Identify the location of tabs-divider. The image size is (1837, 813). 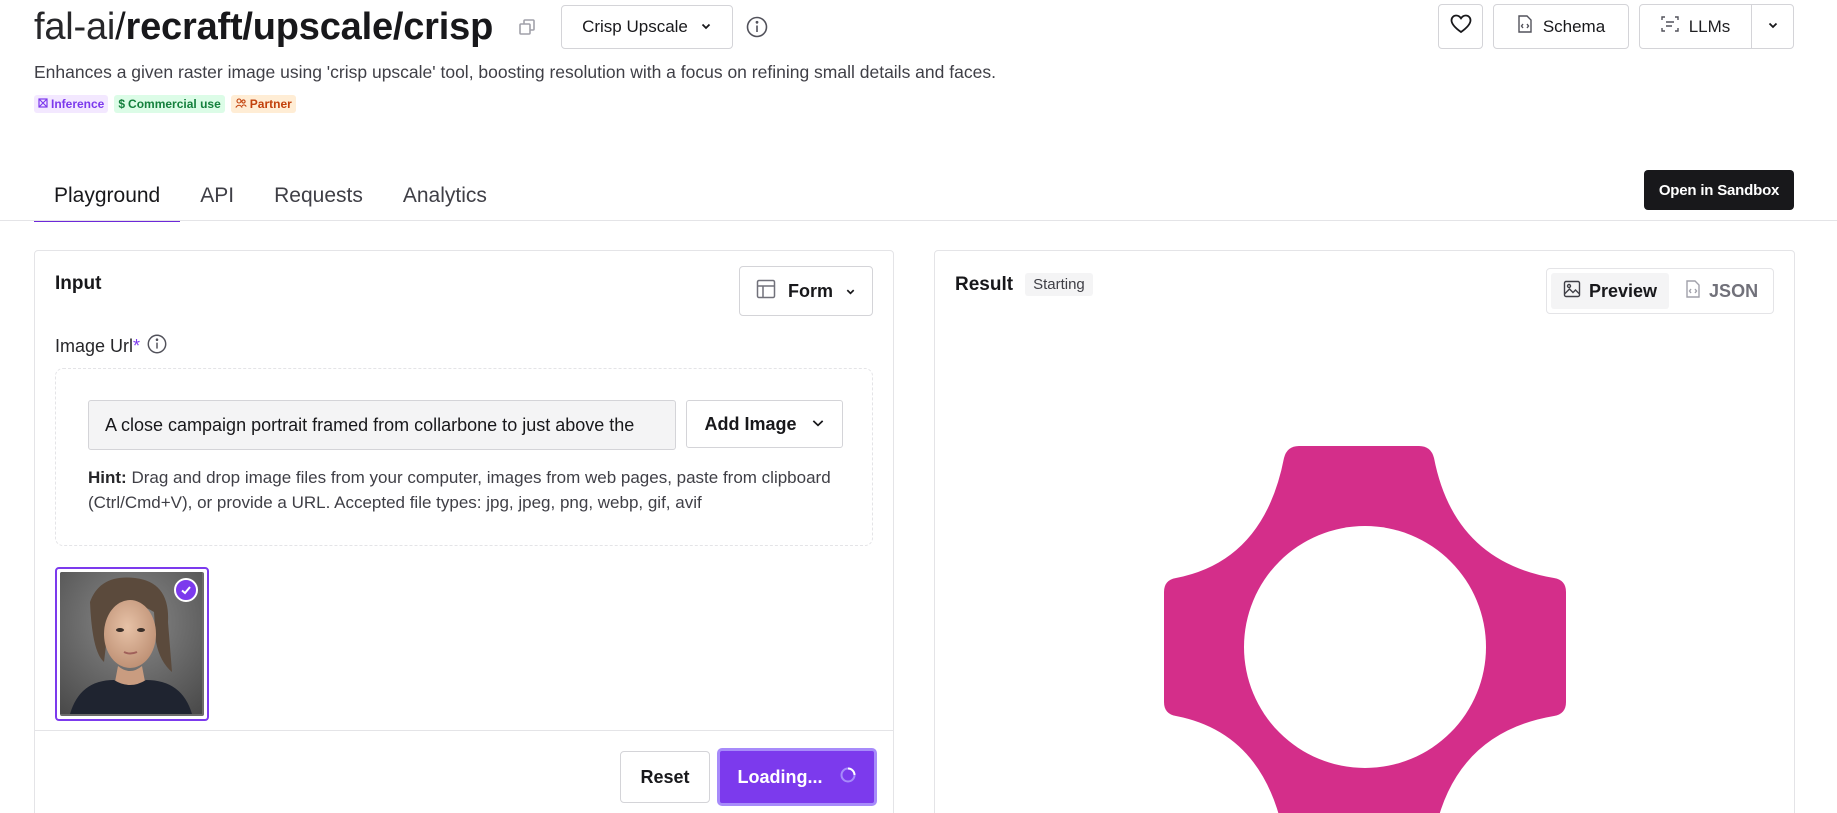
(918, 220).